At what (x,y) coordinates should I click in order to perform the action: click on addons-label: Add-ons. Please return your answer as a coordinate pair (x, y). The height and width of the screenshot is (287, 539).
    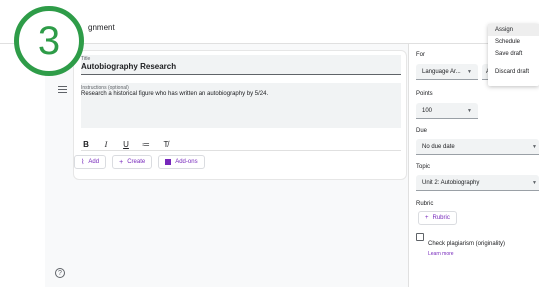
    Looking at the image, I should click on (186, 162).